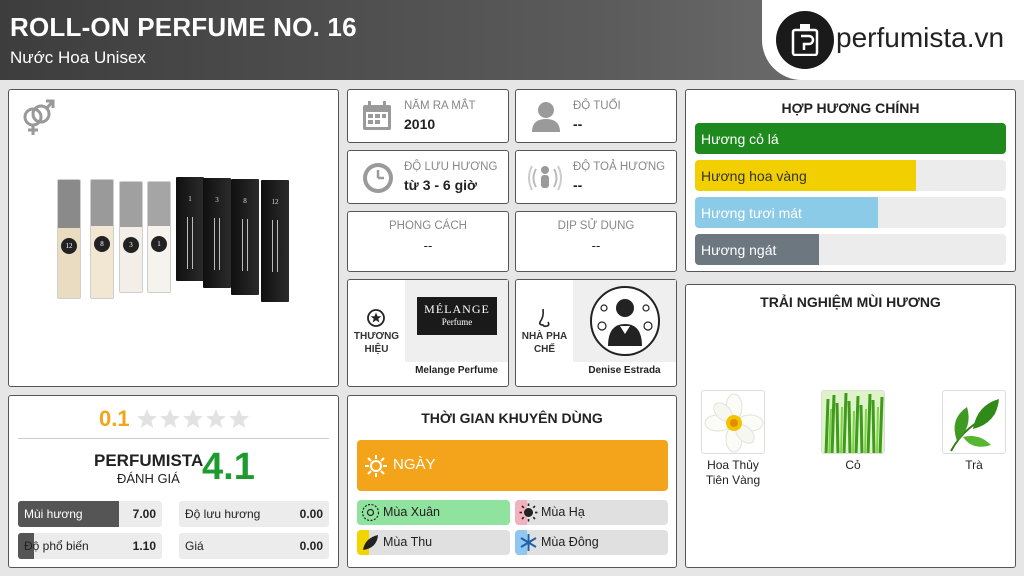  What do you see at coordinates (69, 246) in the screenshot?
I see `bottle-label: 12` at bounding box center [69, 246].